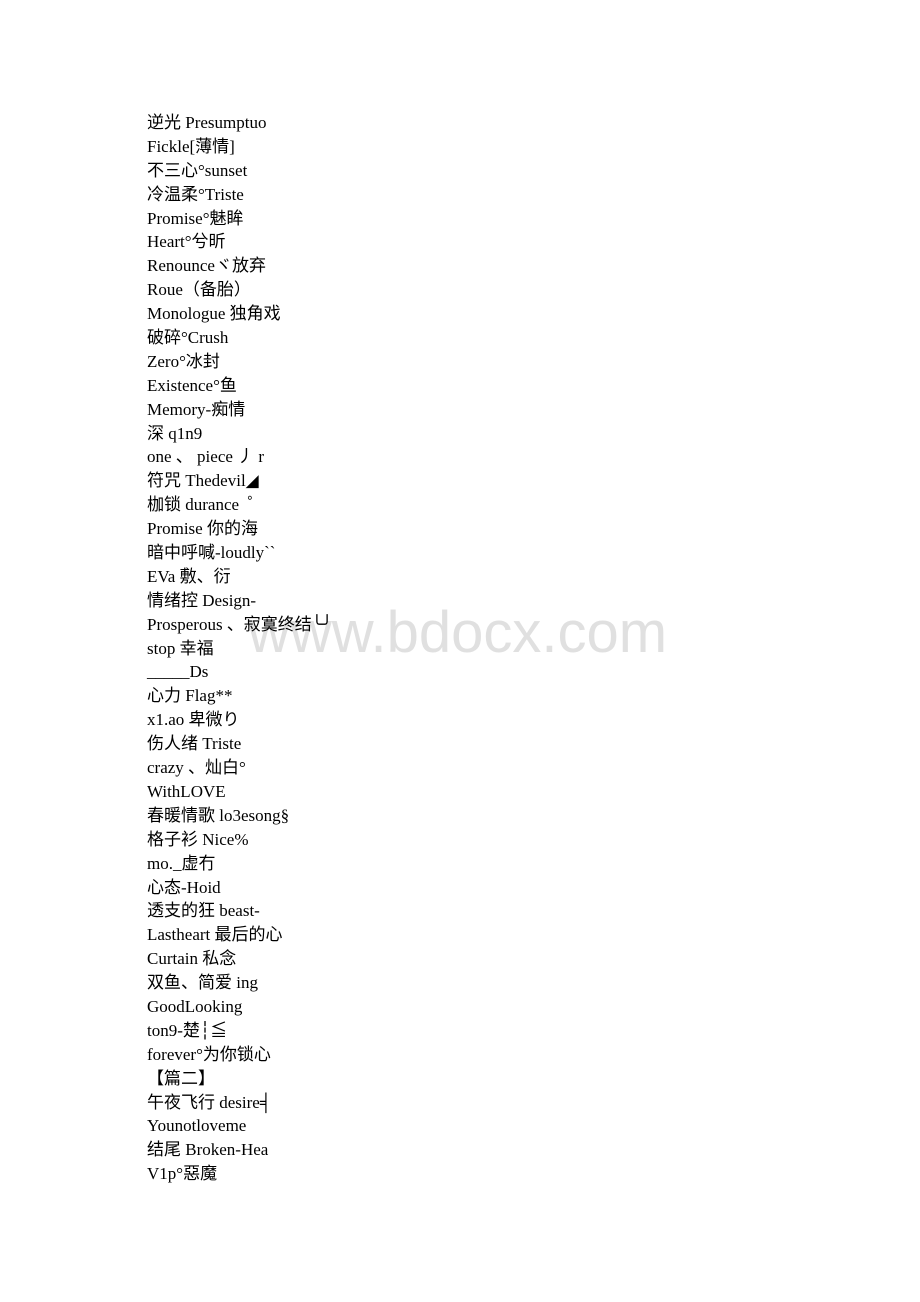 This screenshot has width=920, height=1302. I want to click on text-line: Roue（备胎）, so click(199, 290).